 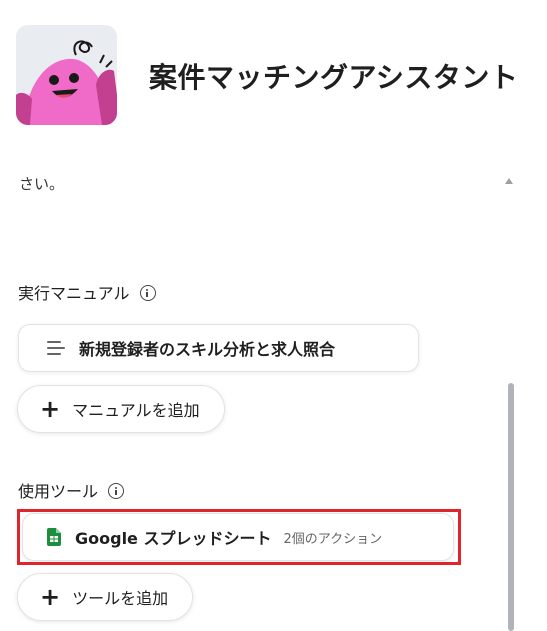 What do you see at coordinates (333, 539) in the screenshot?
I see `tool-item-actions-count: 2個のアクション` at bounding box center [333, 539].